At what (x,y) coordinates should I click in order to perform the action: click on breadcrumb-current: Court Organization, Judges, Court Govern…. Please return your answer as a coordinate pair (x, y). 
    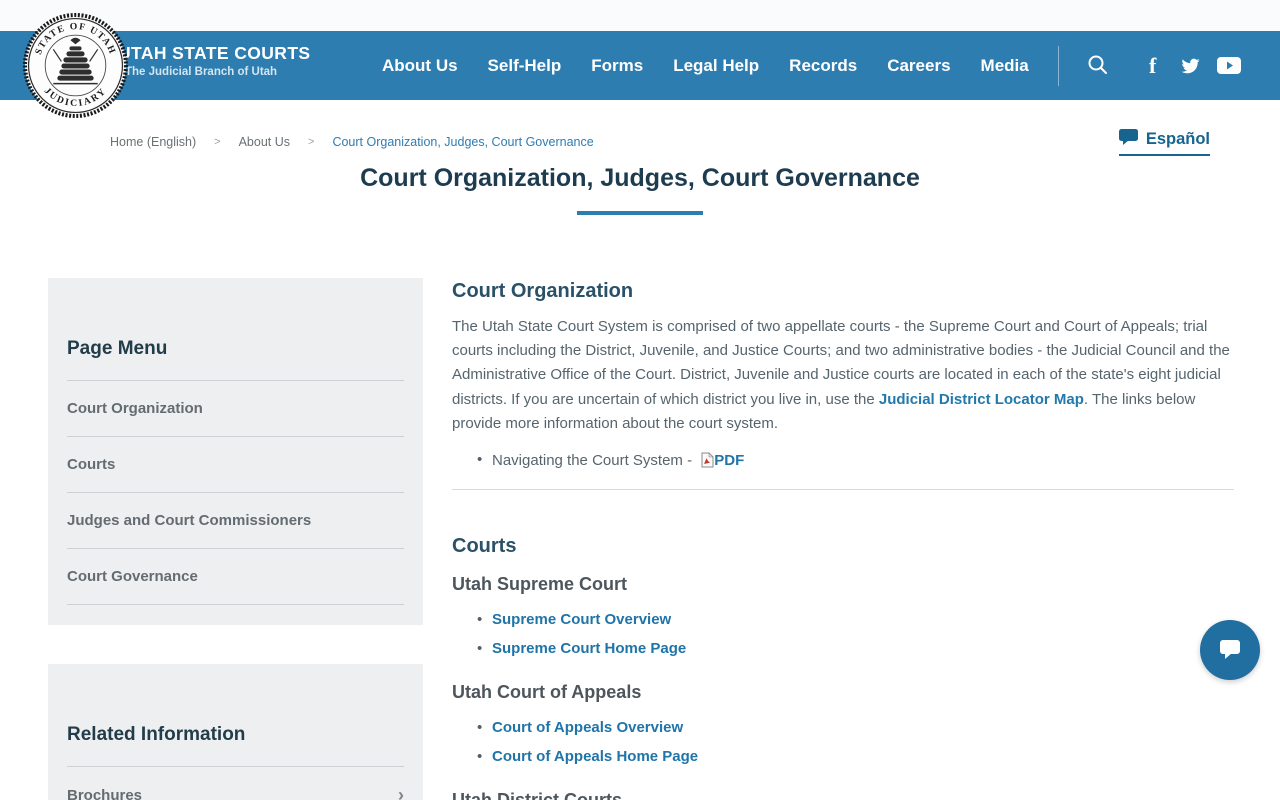
    Looking at the image, I should click on (463, 142).